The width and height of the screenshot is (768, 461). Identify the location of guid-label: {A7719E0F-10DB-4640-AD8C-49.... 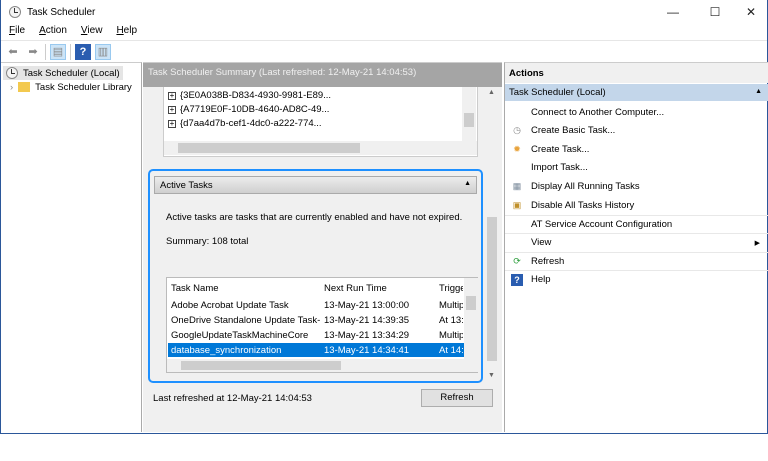
(255, 109).